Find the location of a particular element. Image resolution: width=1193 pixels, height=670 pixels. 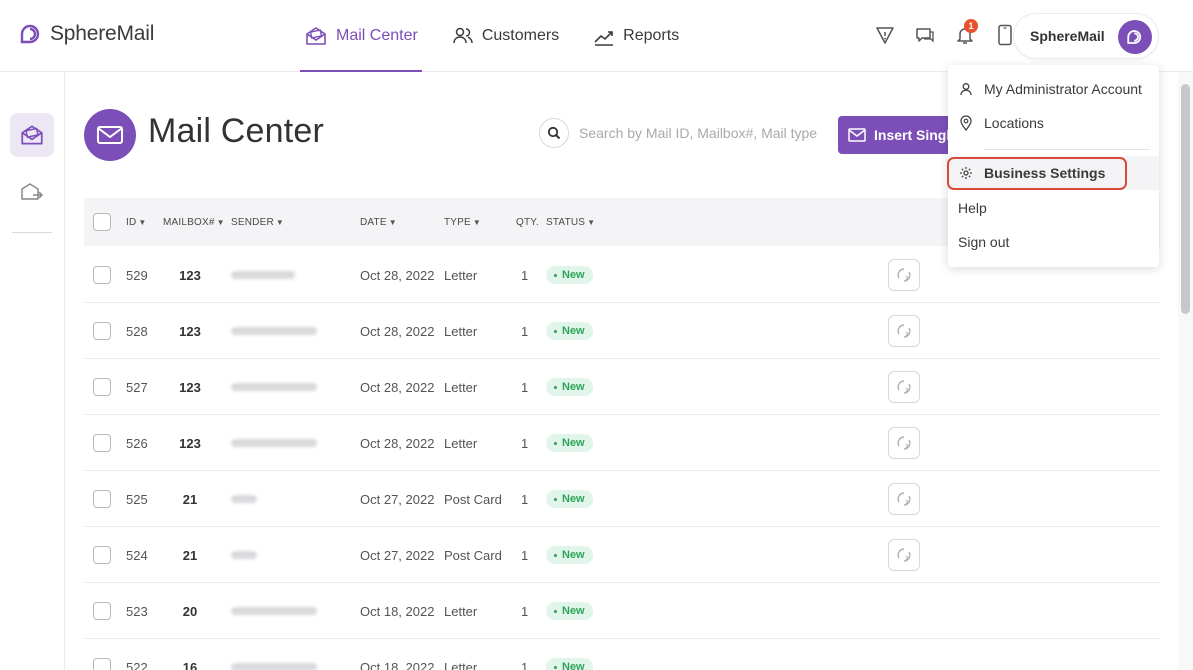

account-name: SphereMail is located at coordinates (1067, 36).